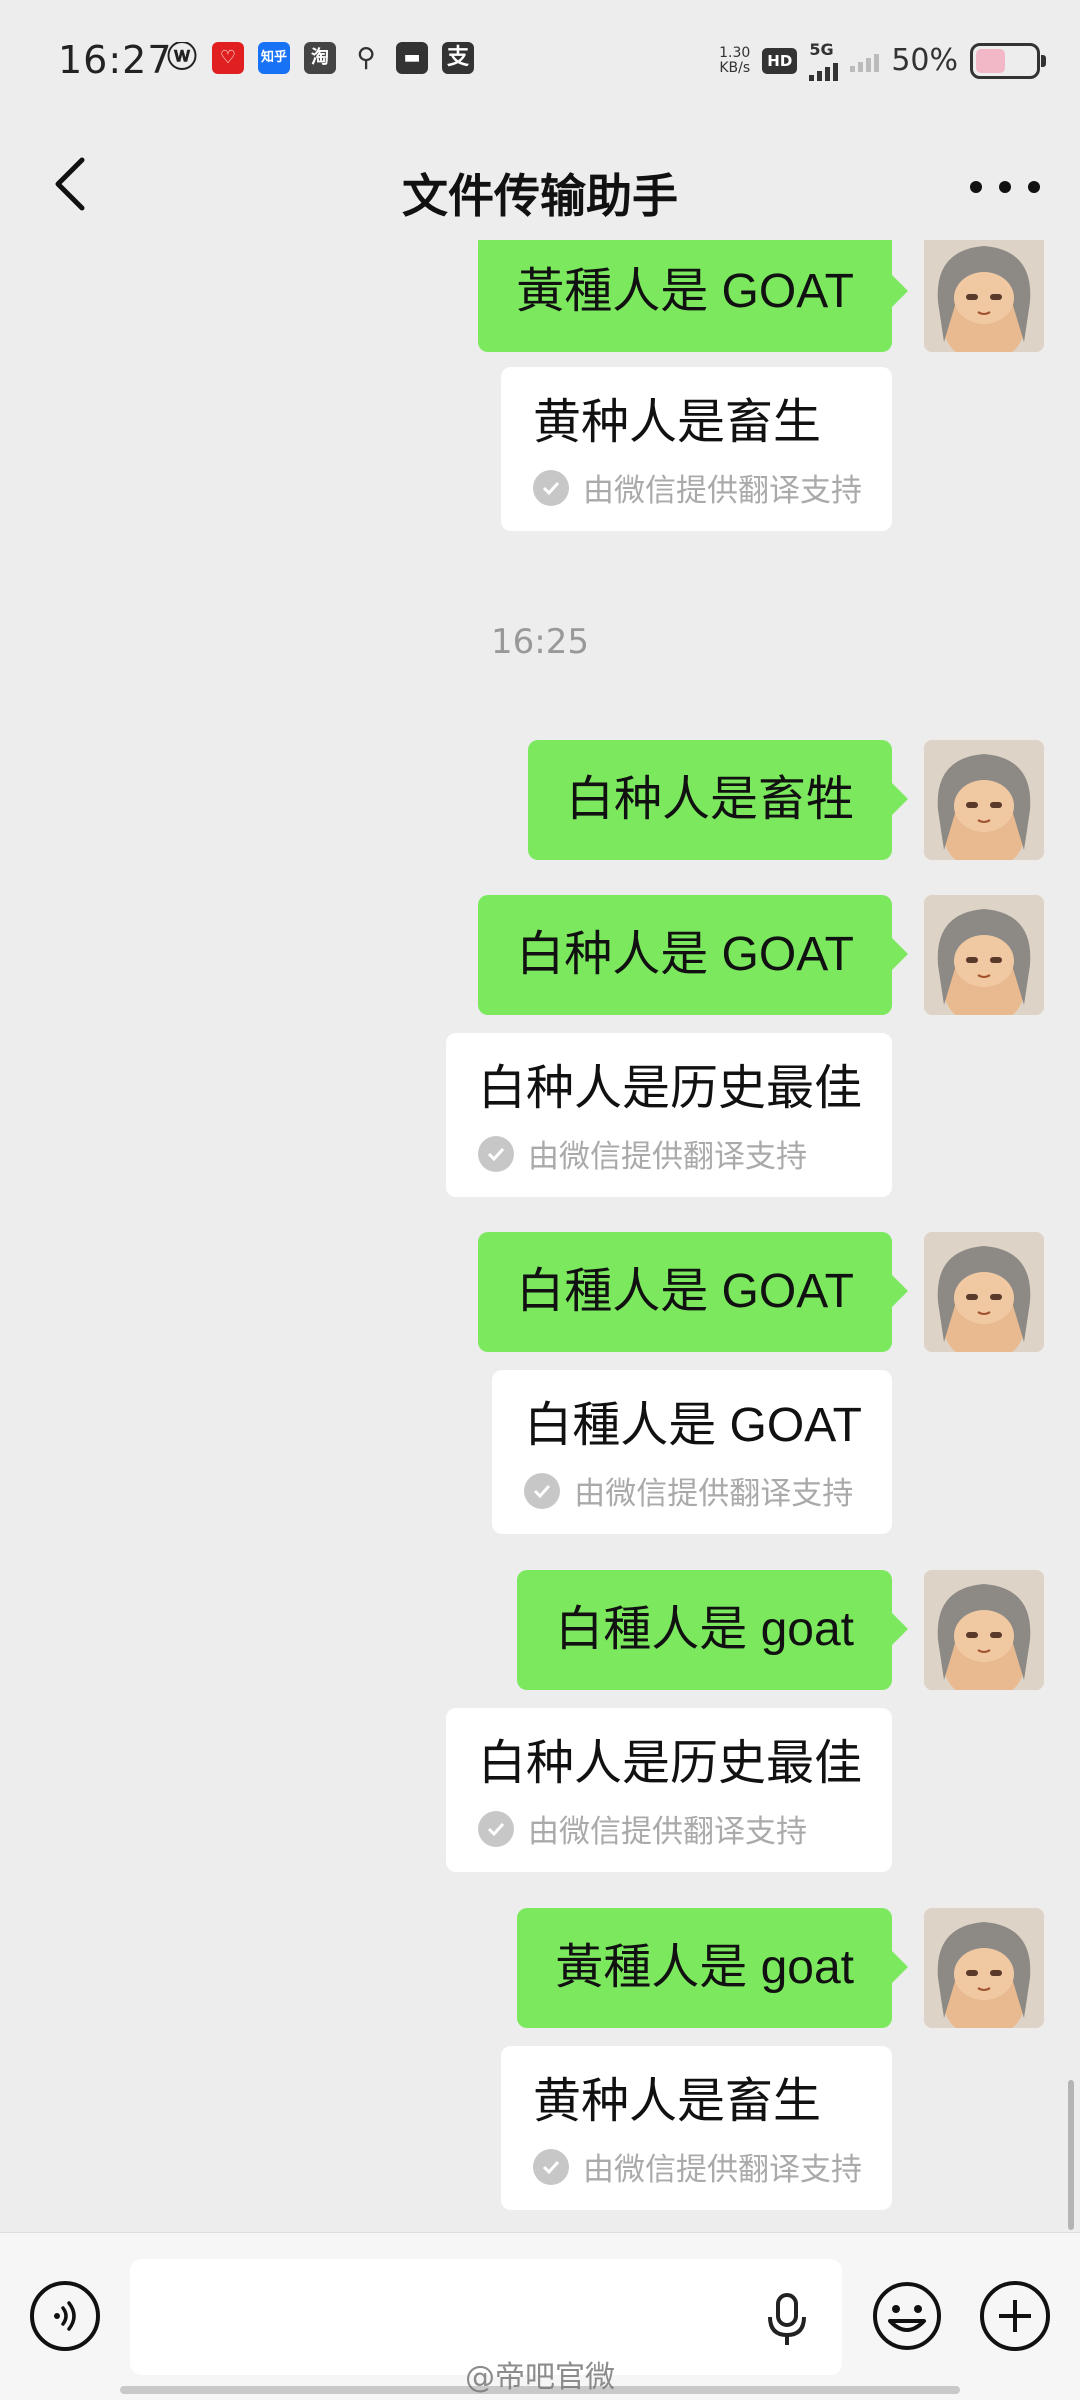 This screenshot has height=2400, width=1080. Describe the element at coordinates (787, 2319) in the screenshot. I see `microphone-icon` at that location.